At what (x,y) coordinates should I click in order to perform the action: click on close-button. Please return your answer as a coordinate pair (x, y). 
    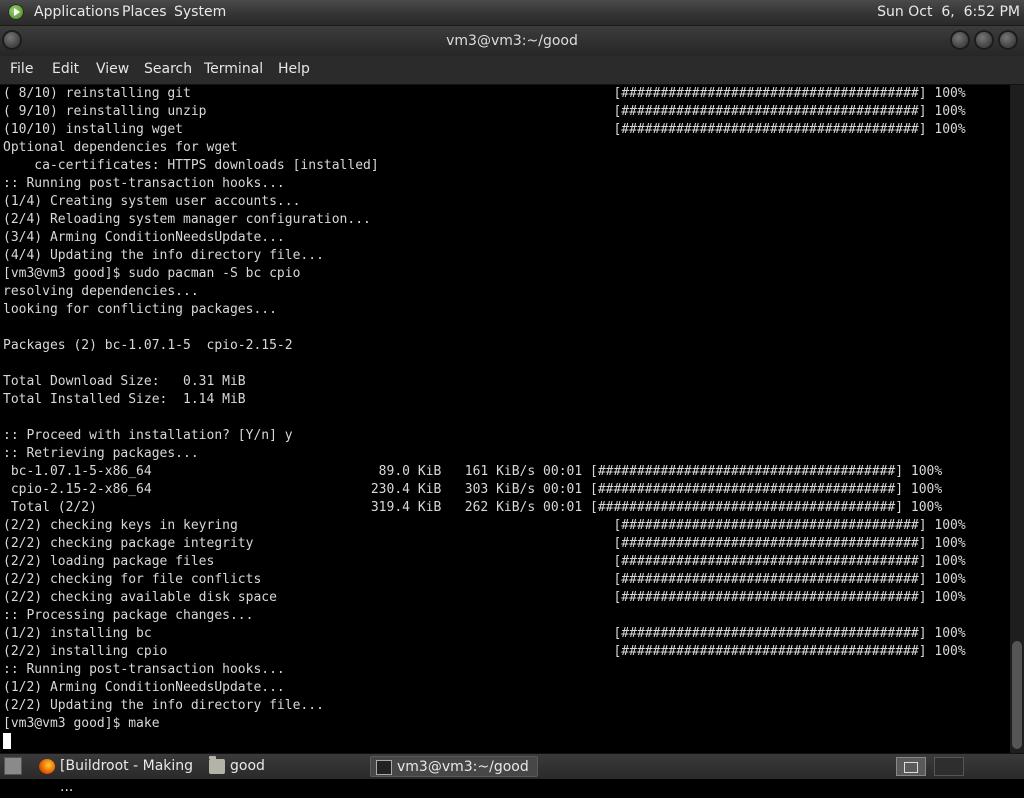
    Looking at the image, I should click on (1008, 40).